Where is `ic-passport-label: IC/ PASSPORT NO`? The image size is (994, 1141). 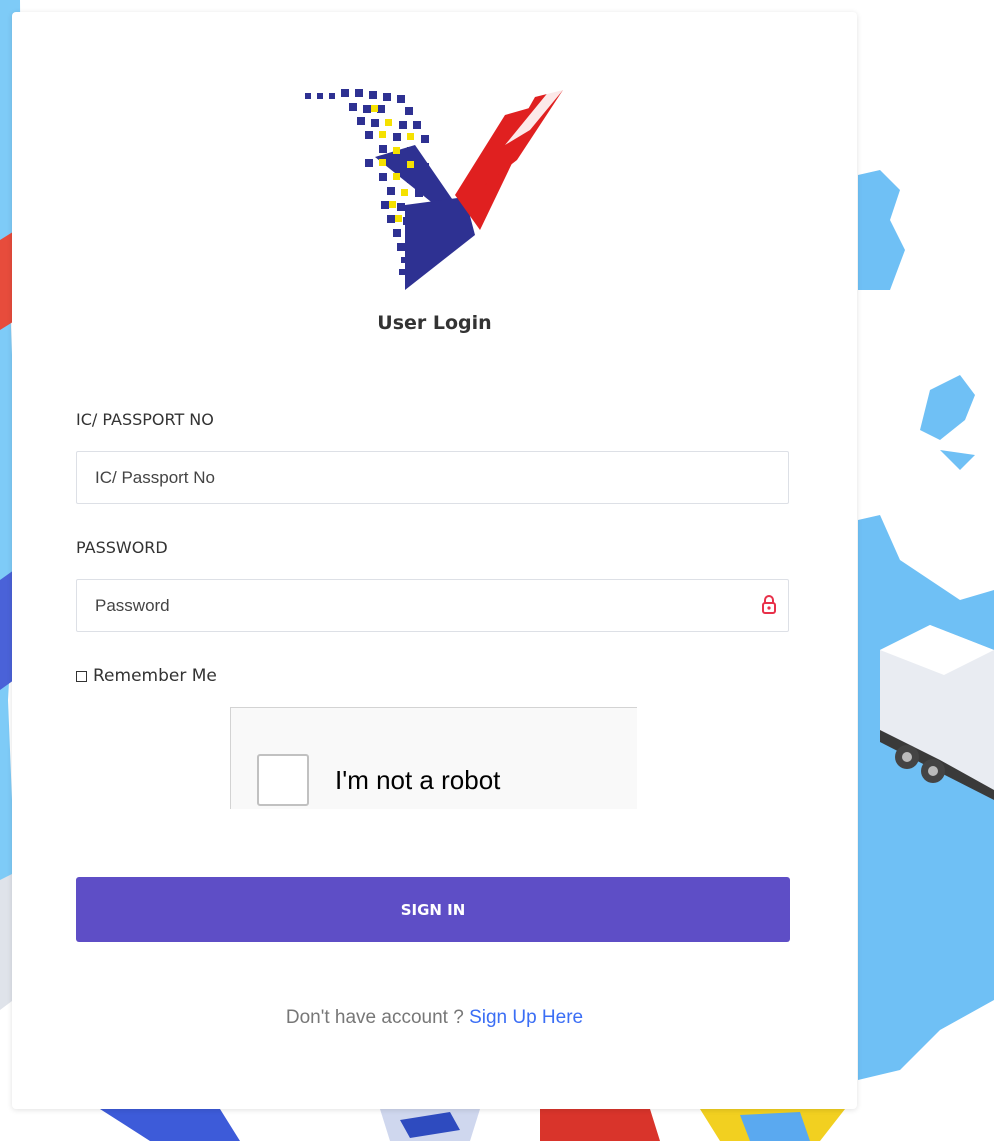 ic-passport-label: IC/ PASSPORT NO is located at coordinates (145, 419).